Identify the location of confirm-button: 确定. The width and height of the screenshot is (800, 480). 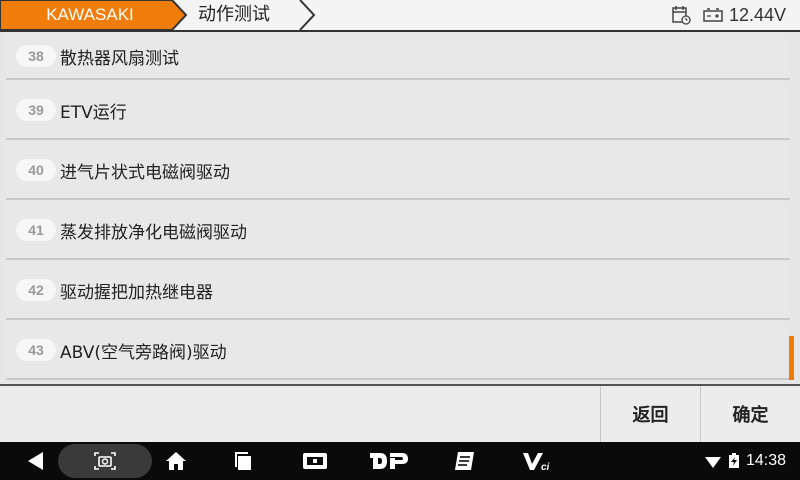
(750, 414).